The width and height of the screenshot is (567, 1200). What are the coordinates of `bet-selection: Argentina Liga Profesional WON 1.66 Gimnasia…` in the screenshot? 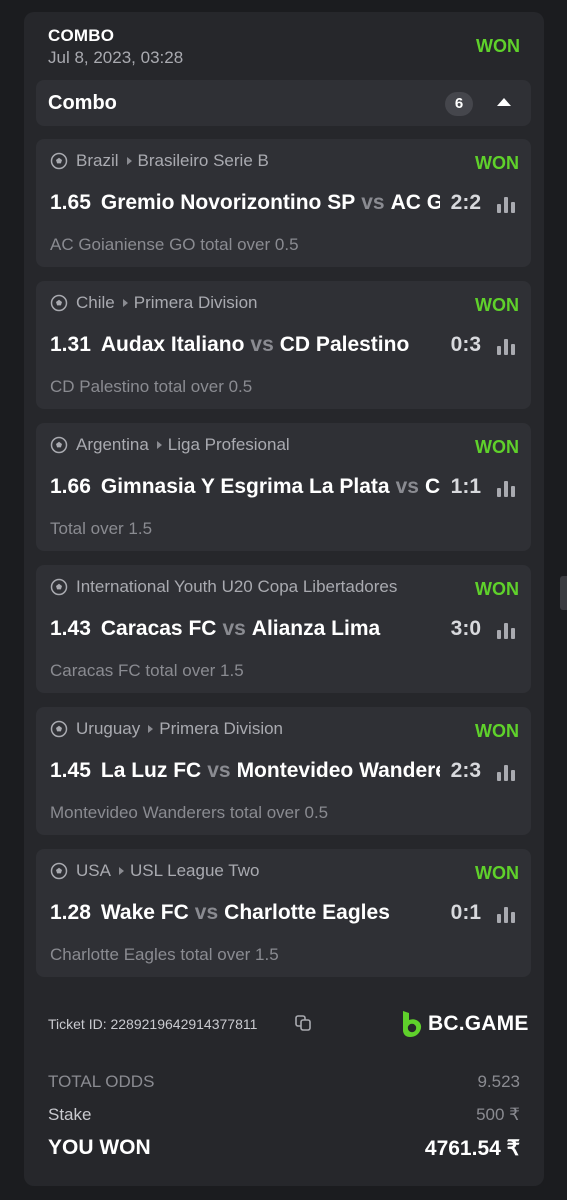 It's located at (283, 487).